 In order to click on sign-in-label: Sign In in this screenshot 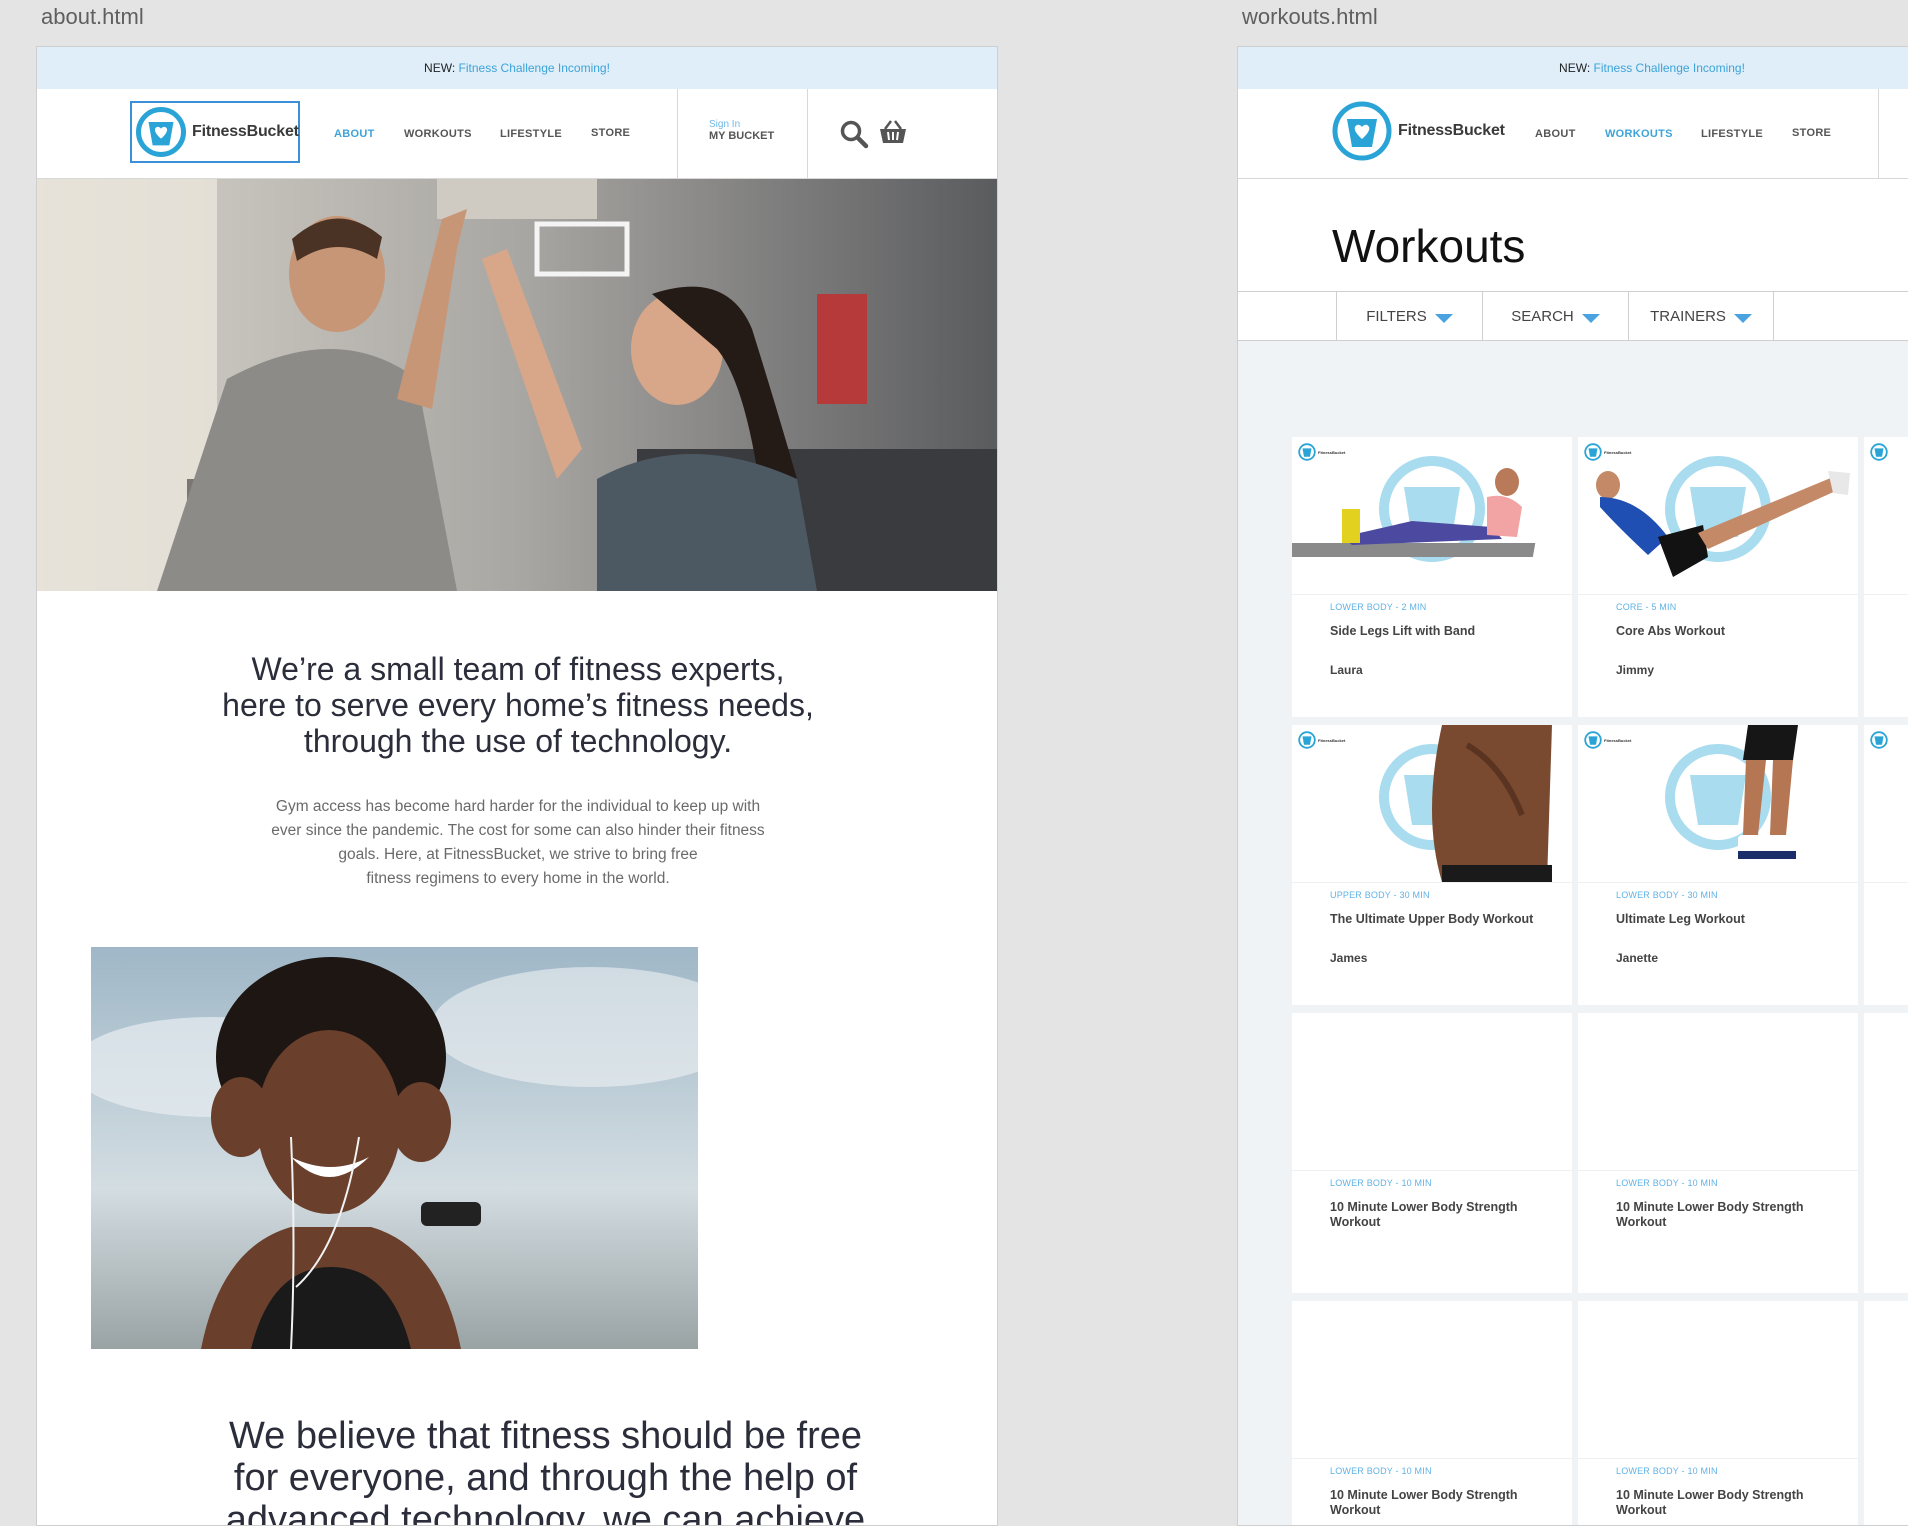, I will do `click(741, 124)`.